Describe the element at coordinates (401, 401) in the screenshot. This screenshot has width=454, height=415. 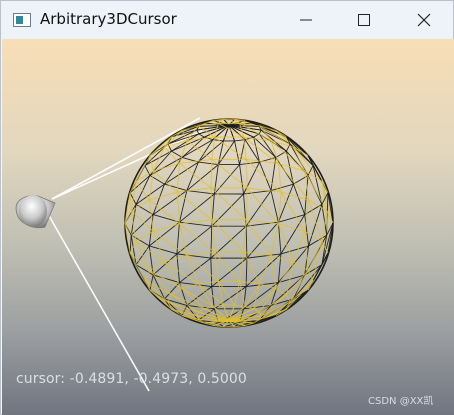
I see `watermark: CSDN @XX凯` at that location.